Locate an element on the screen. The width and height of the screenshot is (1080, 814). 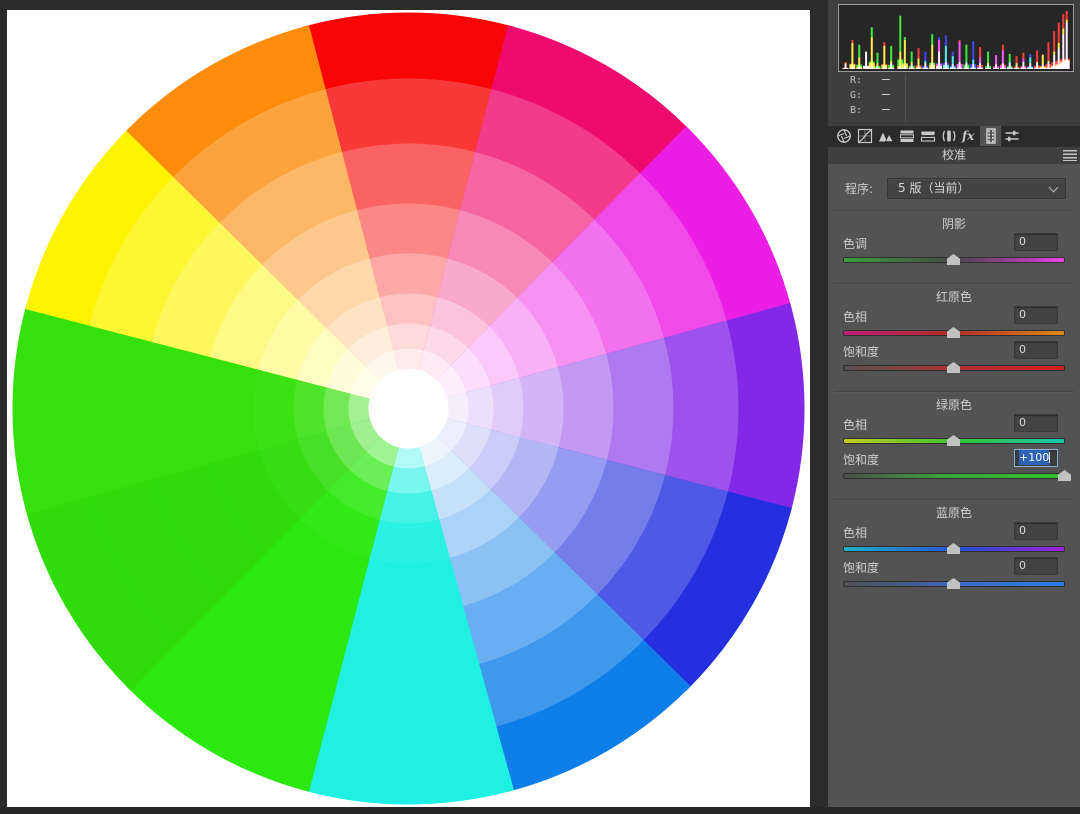
process-version-value: 5 版（当前） is located at coordinates (934, 188).